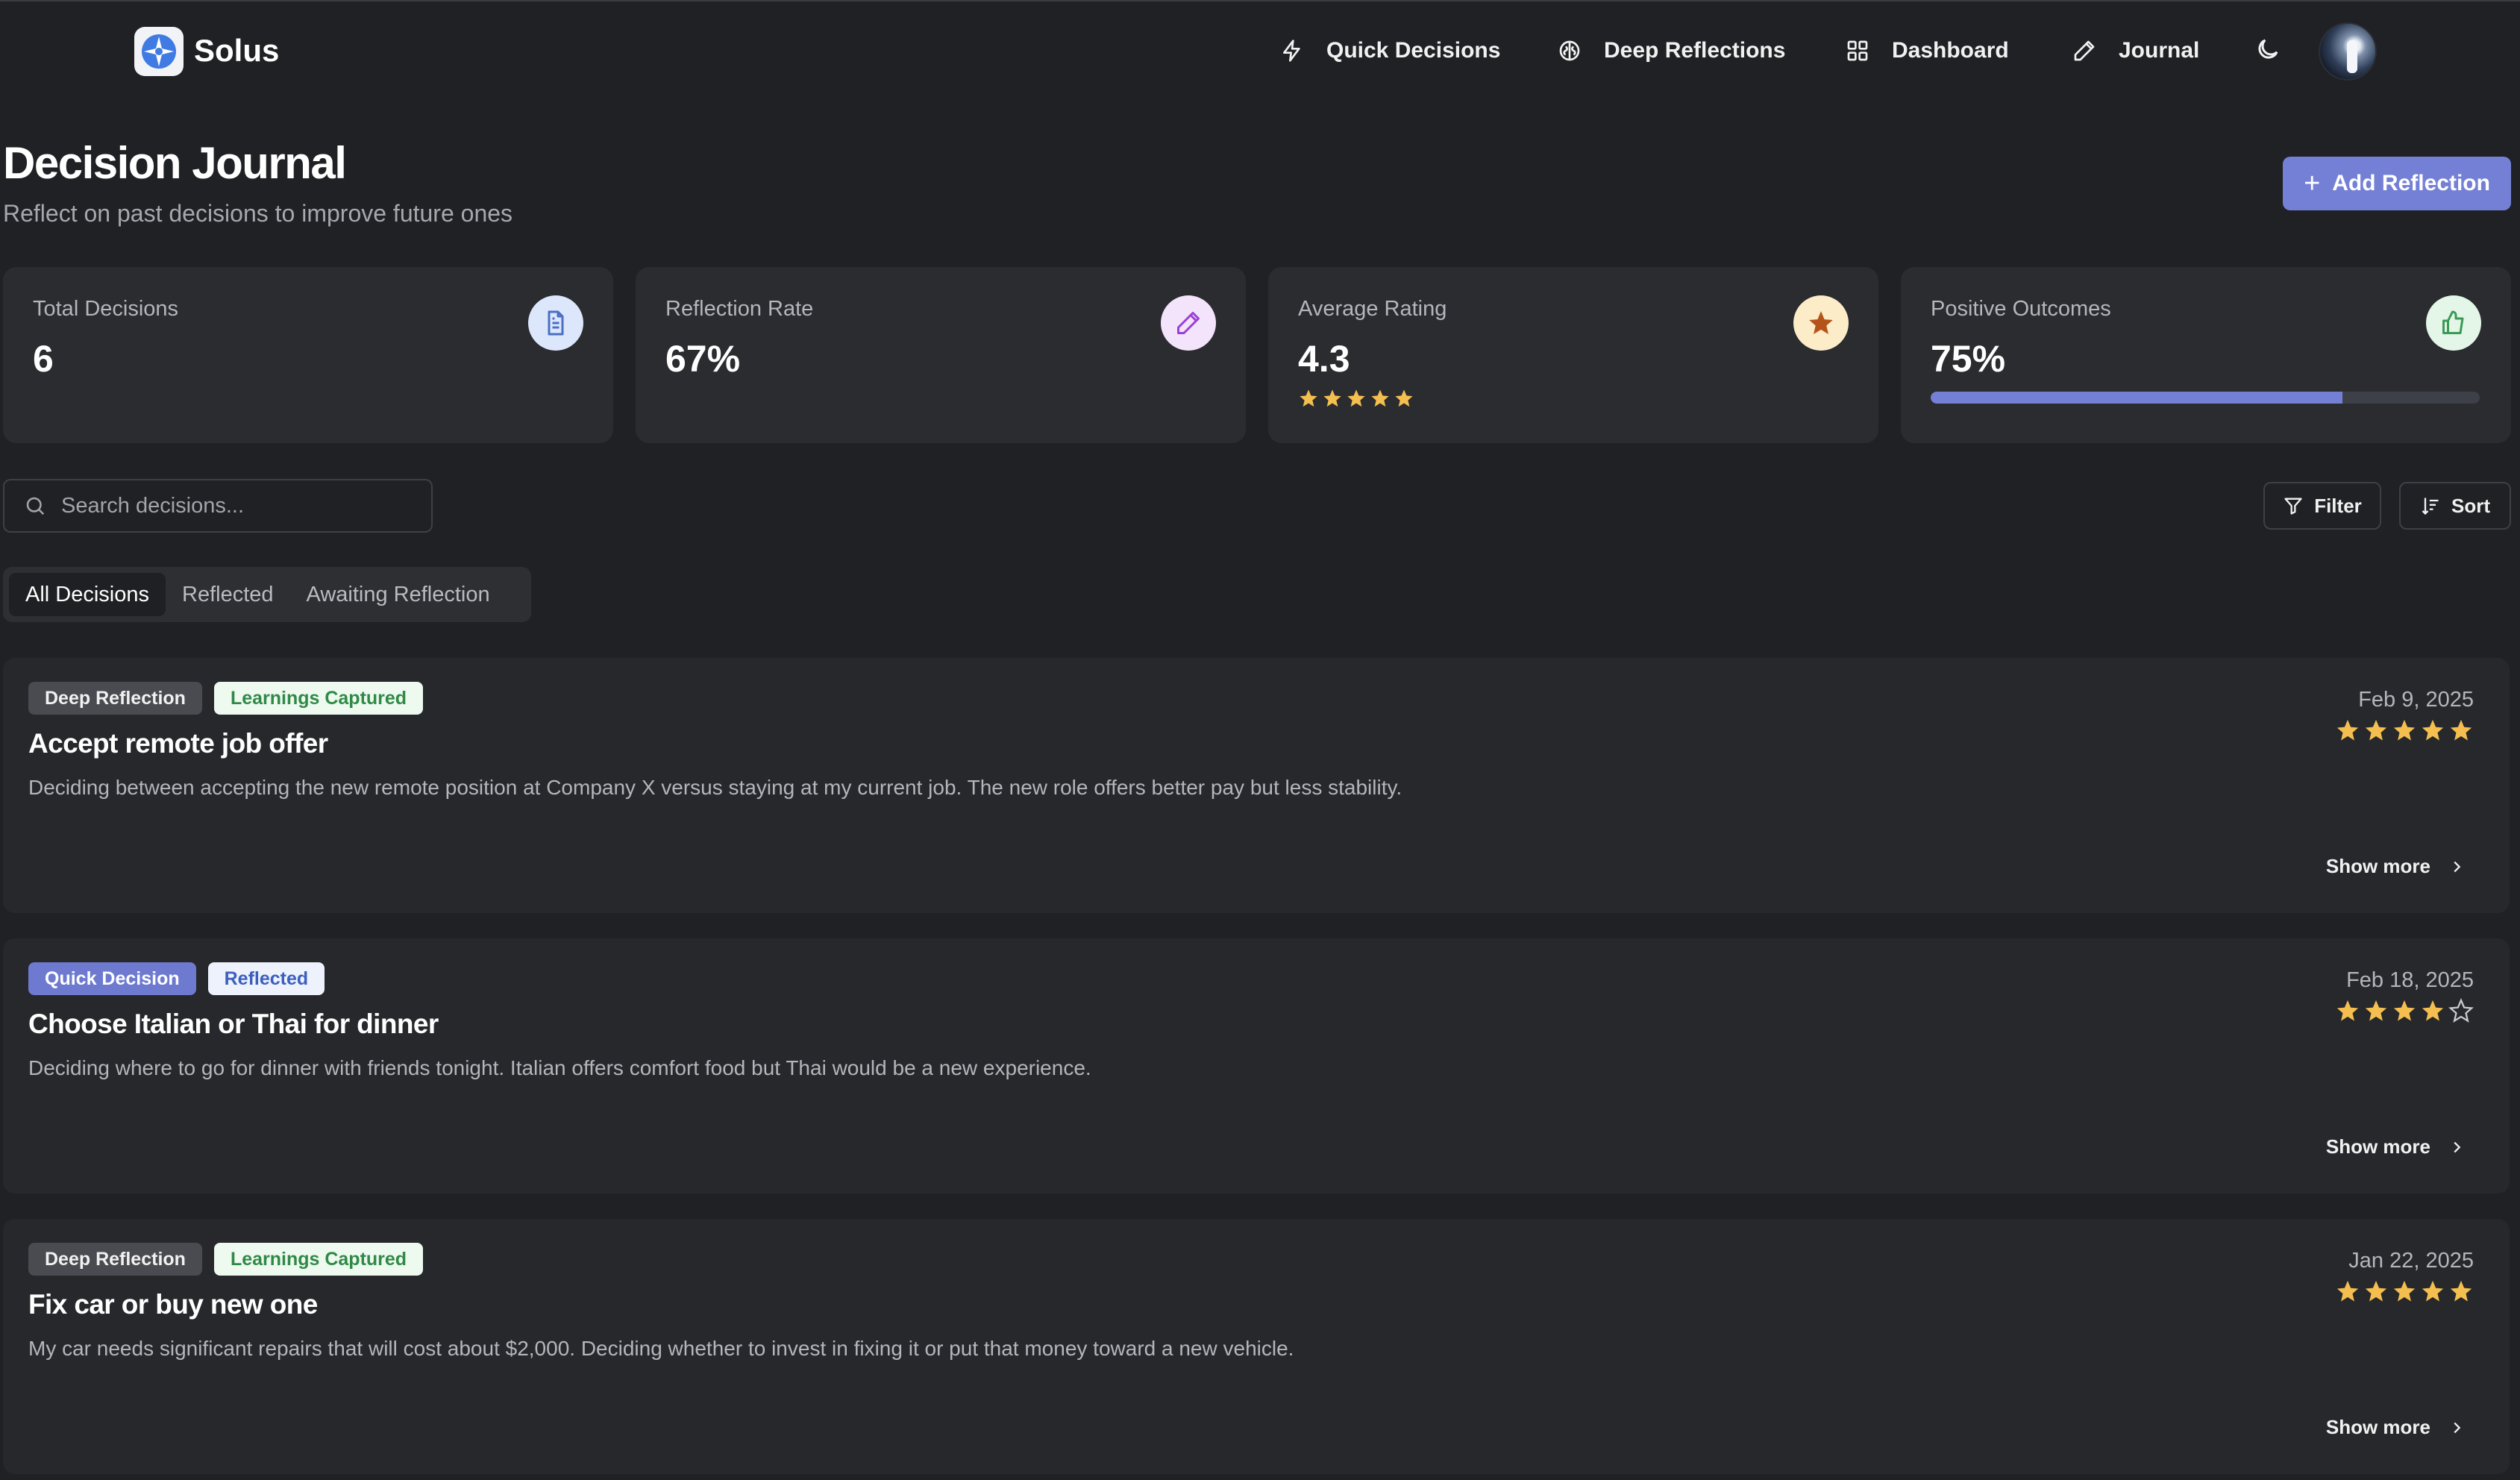  Describe the element at coordinates (308, 355) in the screenshot. I see `stat-card-total-decisions: Total Decisions 6` at that location.